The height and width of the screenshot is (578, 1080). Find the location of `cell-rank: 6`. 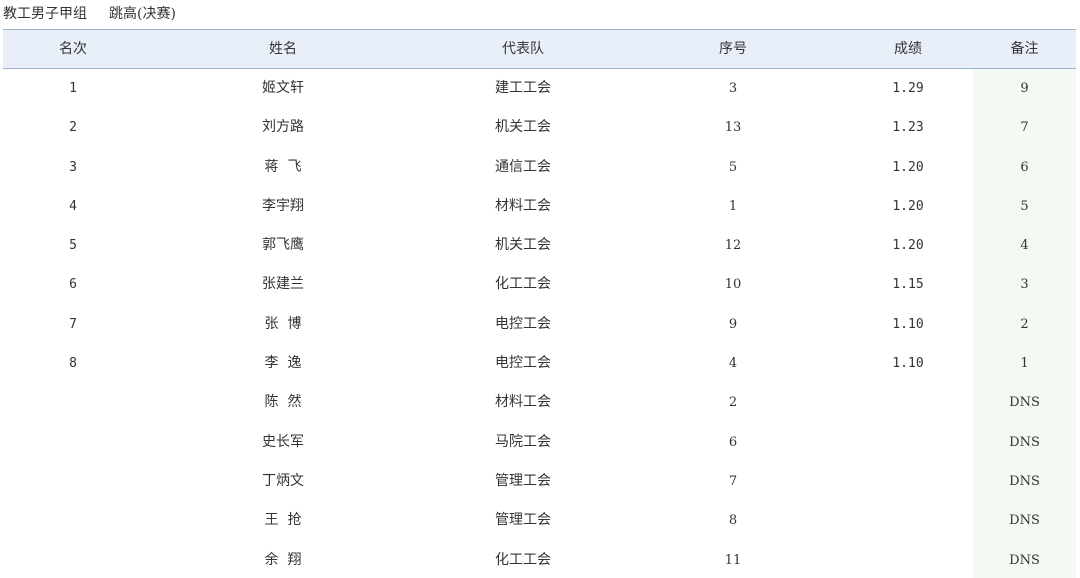

cell-rank: 6 is located at coordinates (73, 285).